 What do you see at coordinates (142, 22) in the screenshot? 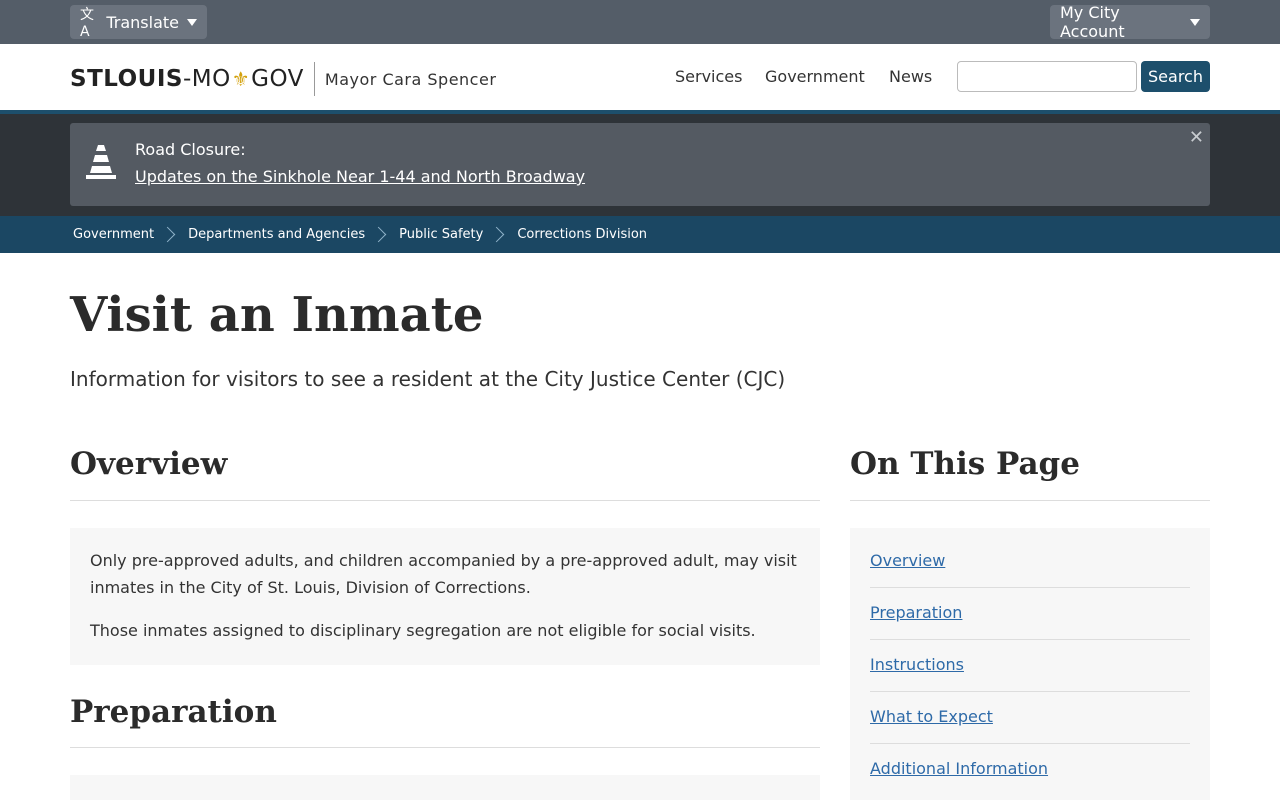
I see `translate-label: Translate` at bounding box center [142, 22].